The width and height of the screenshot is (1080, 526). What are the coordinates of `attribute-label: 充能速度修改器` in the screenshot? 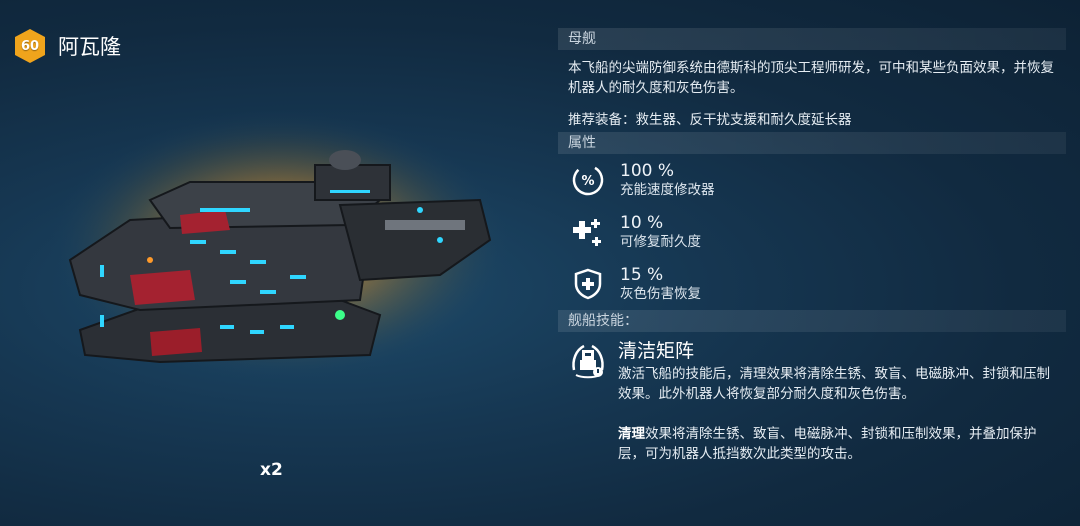 It's located at (667, 190).